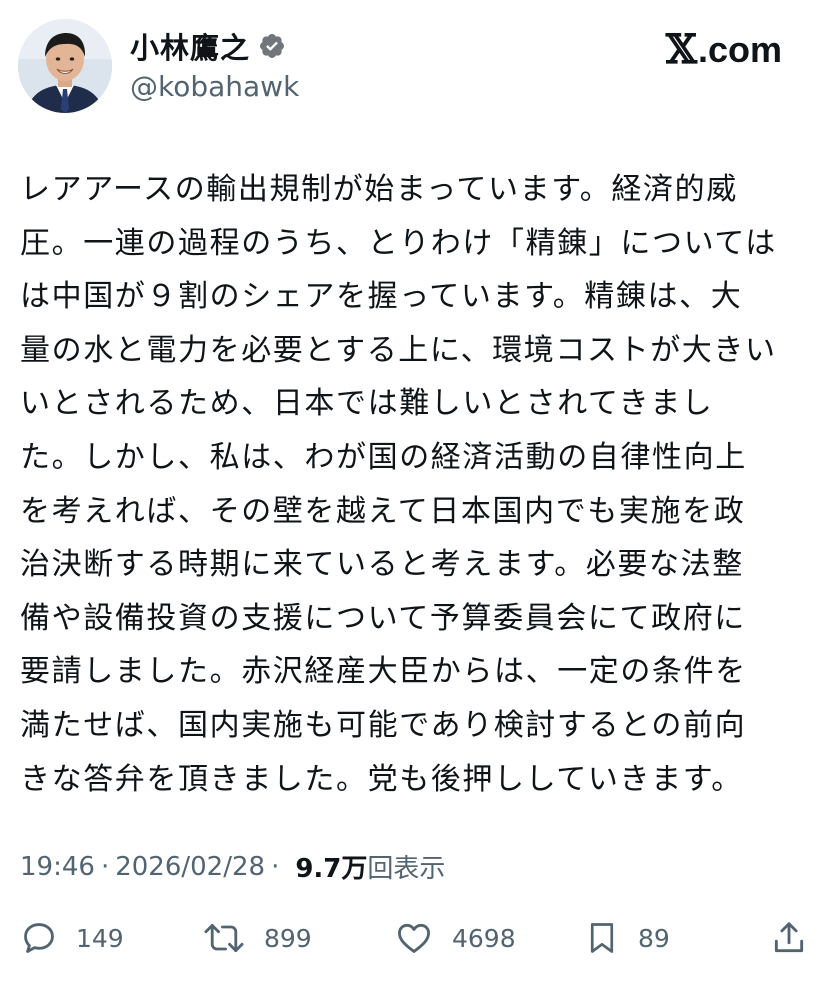 The width and height of the screenshot is (828, 1000). I want to click on x-logo-icon: 𝕏, so click(681, 49).